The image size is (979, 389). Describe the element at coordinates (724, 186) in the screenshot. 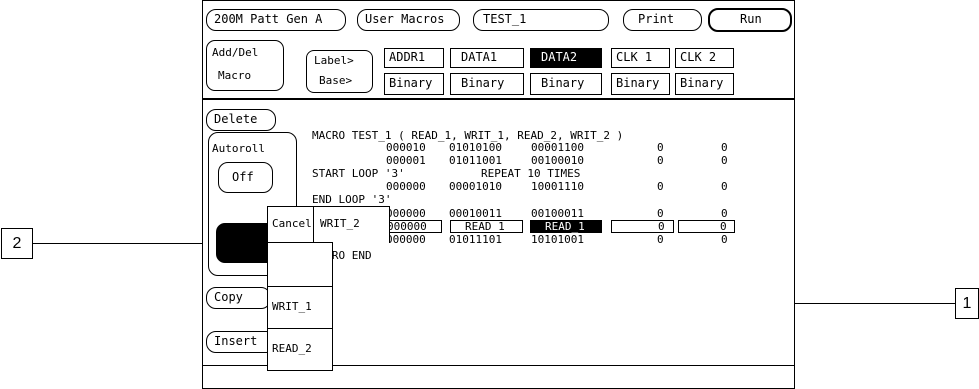

I see `row3-clk2: 0` at that location.